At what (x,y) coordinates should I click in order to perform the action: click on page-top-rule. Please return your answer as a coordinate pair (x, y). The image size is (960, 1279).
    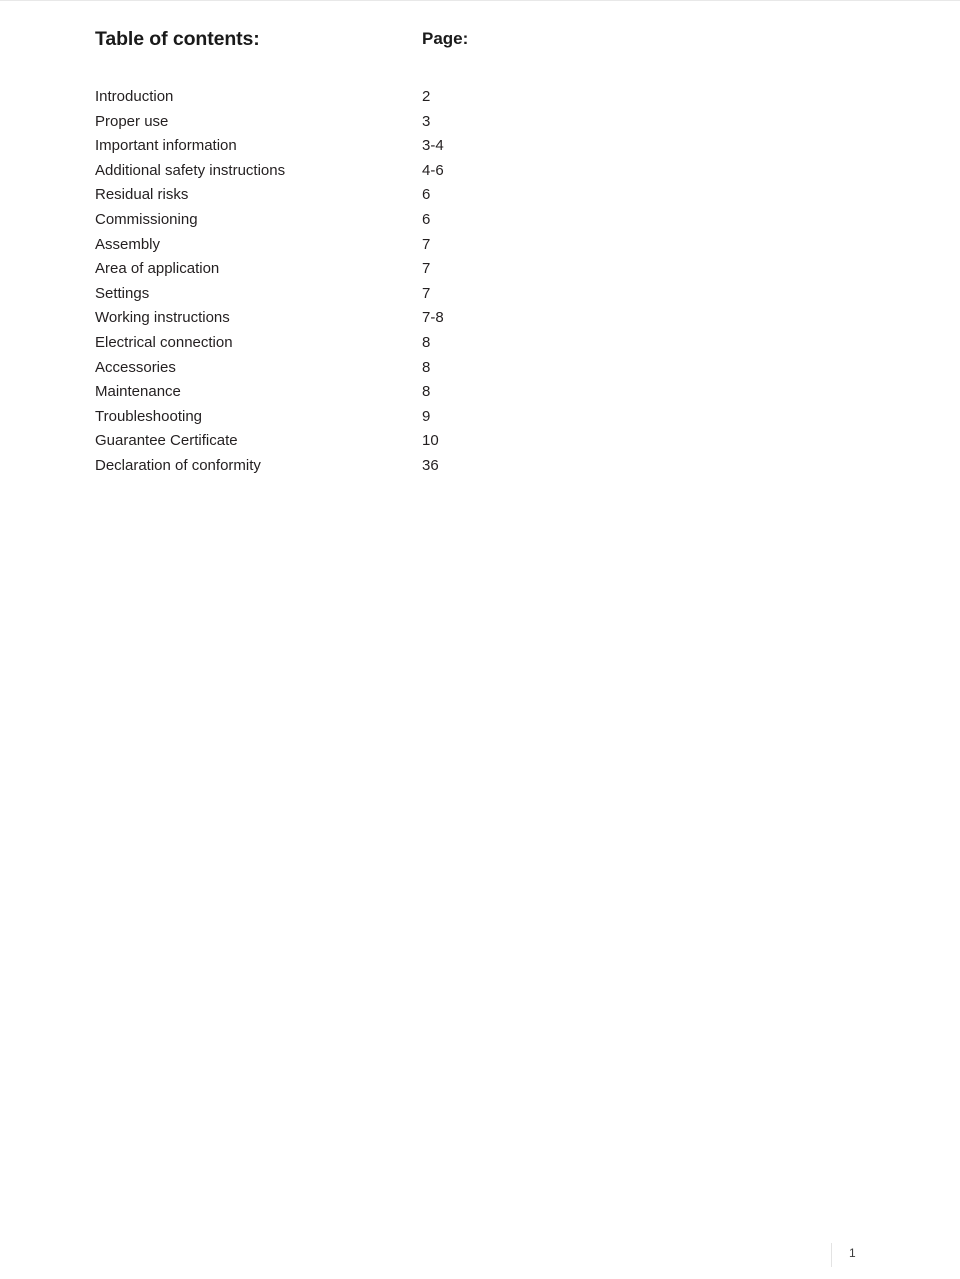
    Looking at the image, I should click on (480, 0).